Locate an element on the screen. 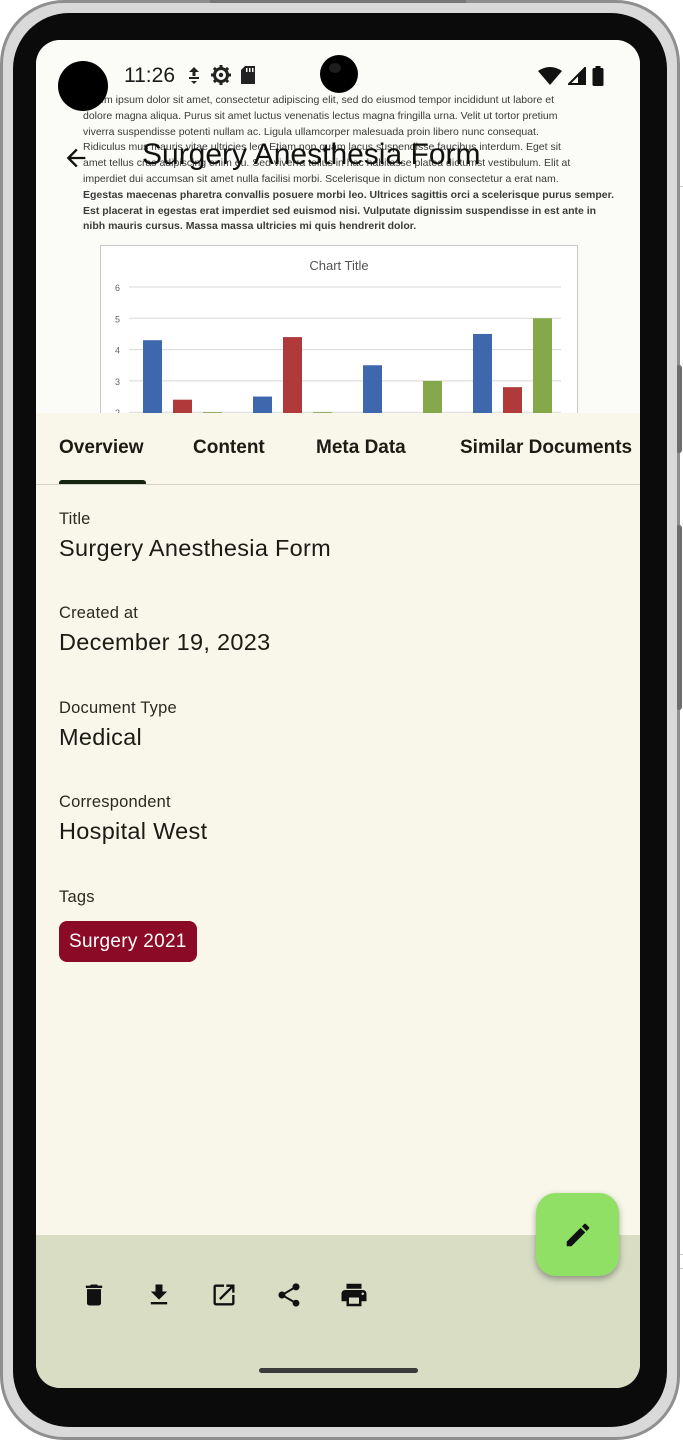  front-camera is located at coordinates (339, 74).